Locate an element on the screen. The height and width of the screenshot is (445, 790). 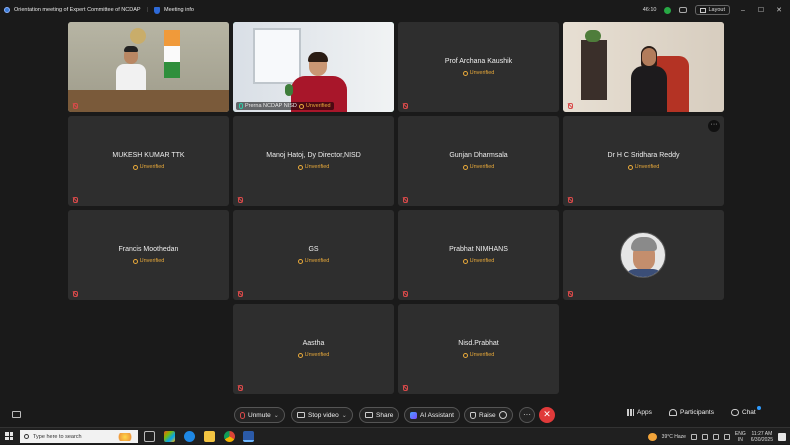
participant-tile: Prof Archana Kaushik Unverified is located at coordinates (478, 67).